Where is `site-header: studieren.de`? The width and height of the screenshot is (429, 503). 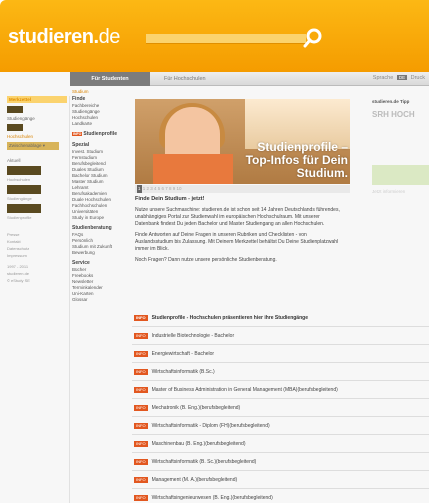 site-header: studieren.de is located at coordinates (214, 36).